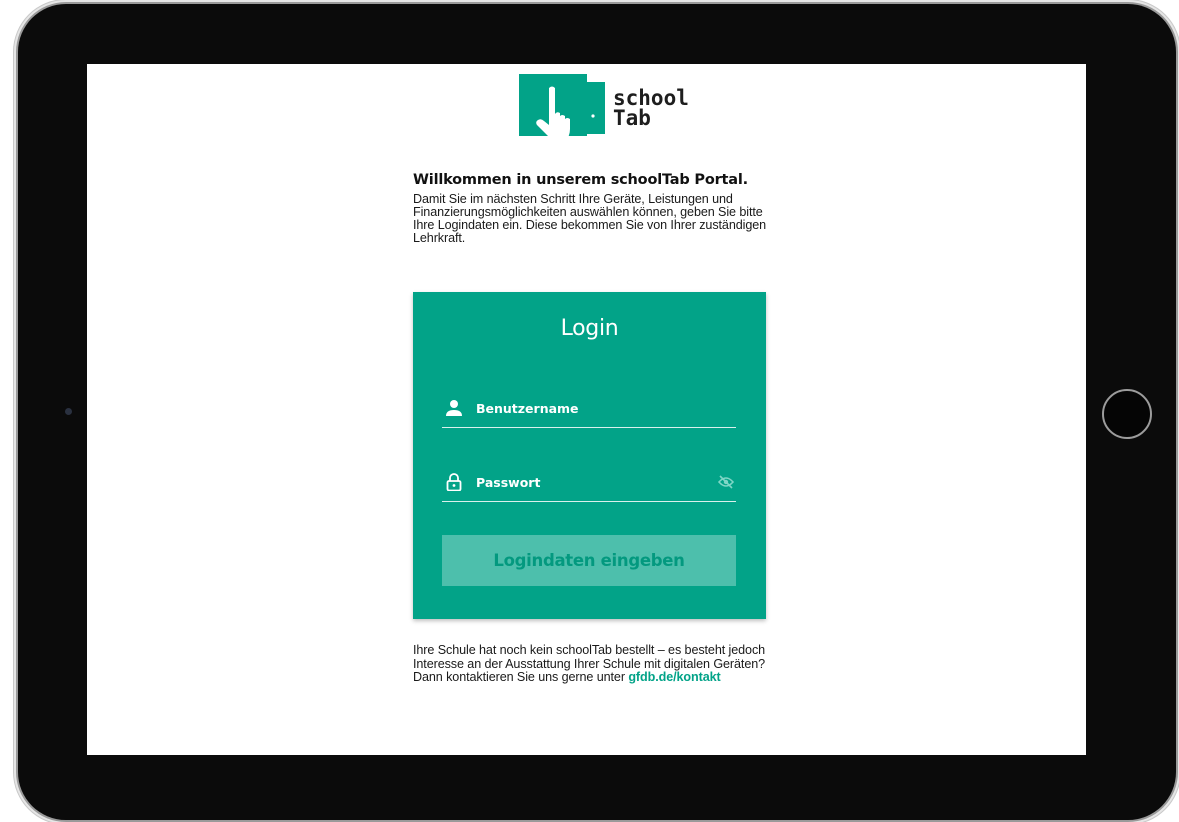 The width and height of the screenshot is (1179, 822). What do you see at coordinates (589, 560) in the screenshot?
I see `login-submit-button: Logindaten eingeben` at bounding box center [589, 560].